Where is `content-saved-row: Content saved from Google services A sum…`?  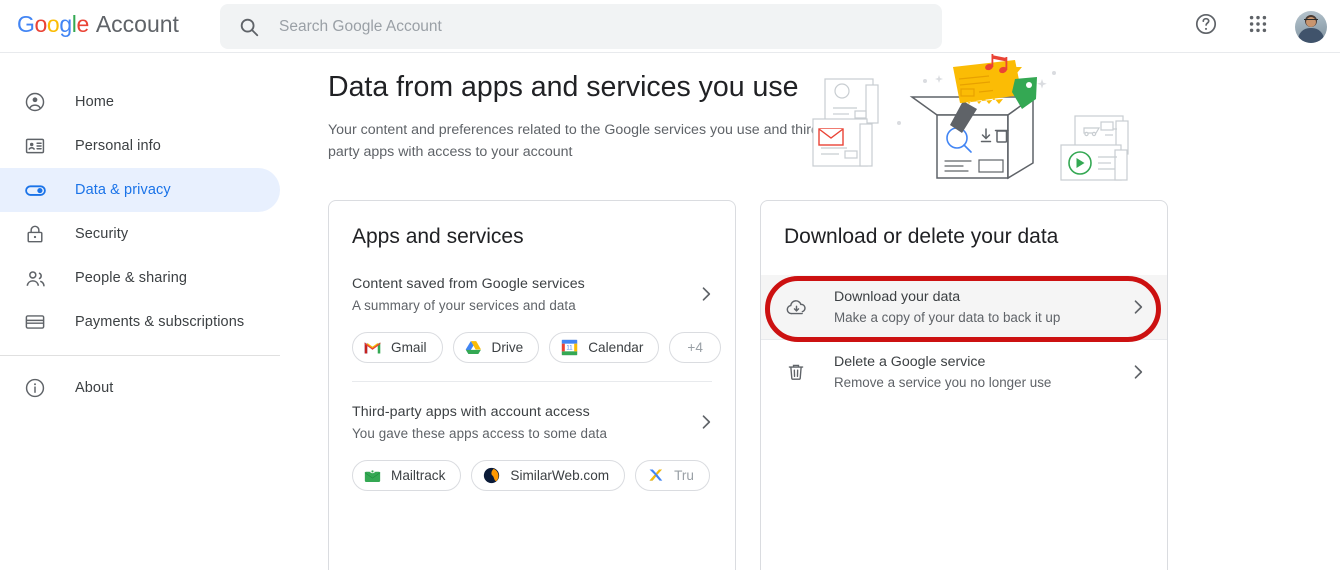 content-saved-row: Content saved from Google services A sum… is located at coordinates (532, 295).